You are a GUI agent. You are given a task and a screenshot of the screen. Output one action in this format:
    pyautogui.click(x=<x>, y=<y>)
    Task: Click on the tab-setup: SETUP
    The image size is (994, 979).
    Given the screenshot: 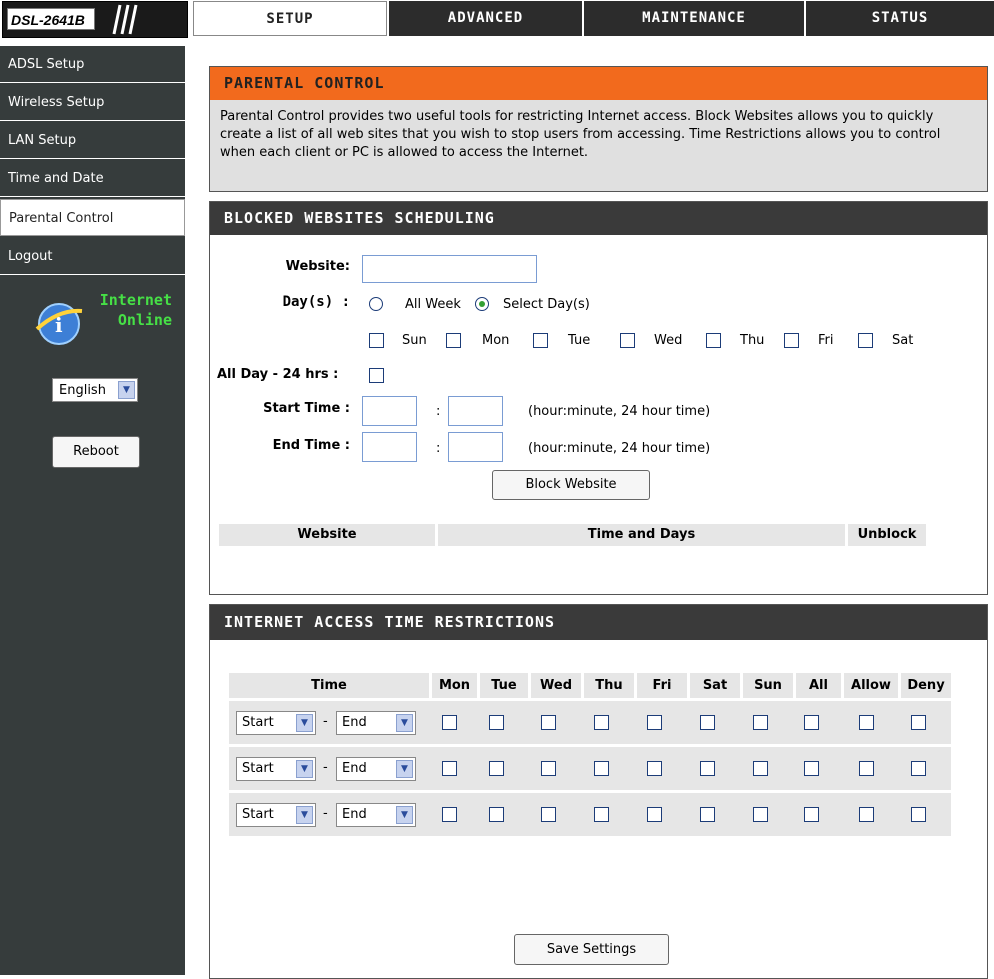 What is the action you would take?
    pyautogui.click(x=290, y=18)
    